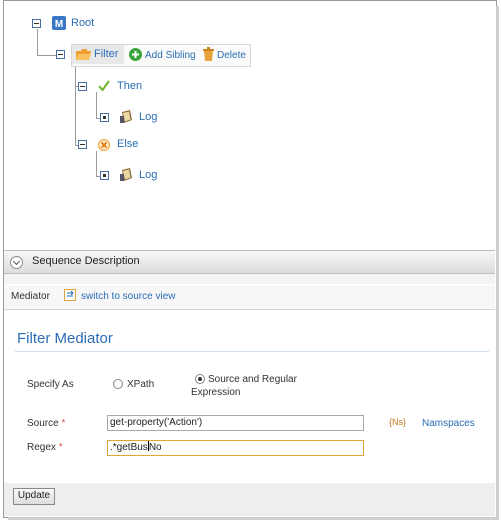 This screenshot has height=523, width=501. Describe the element at coordinates (249, 279) in the screenshot. I see `section-divider` at that location.